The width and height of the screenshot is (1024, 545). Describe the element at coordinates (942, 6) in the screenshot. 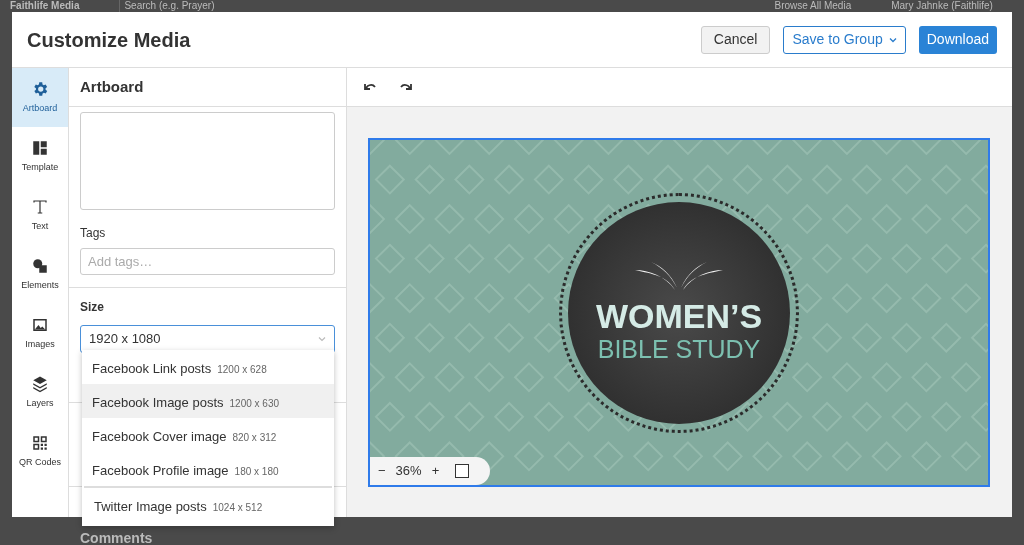

I see `user-name: Mary Jahnke (Faithlife)` at that location.